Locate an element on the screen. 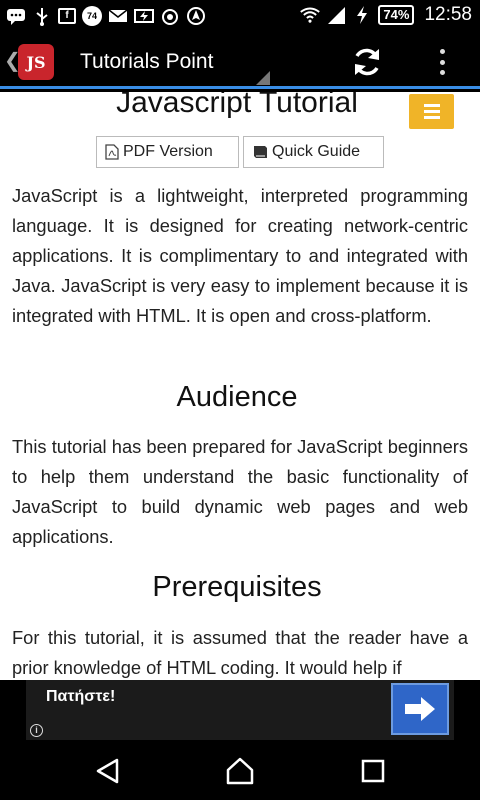 This screenshot has height=800, width=480. arrow-right-icon is located at coordinates (420, 709).